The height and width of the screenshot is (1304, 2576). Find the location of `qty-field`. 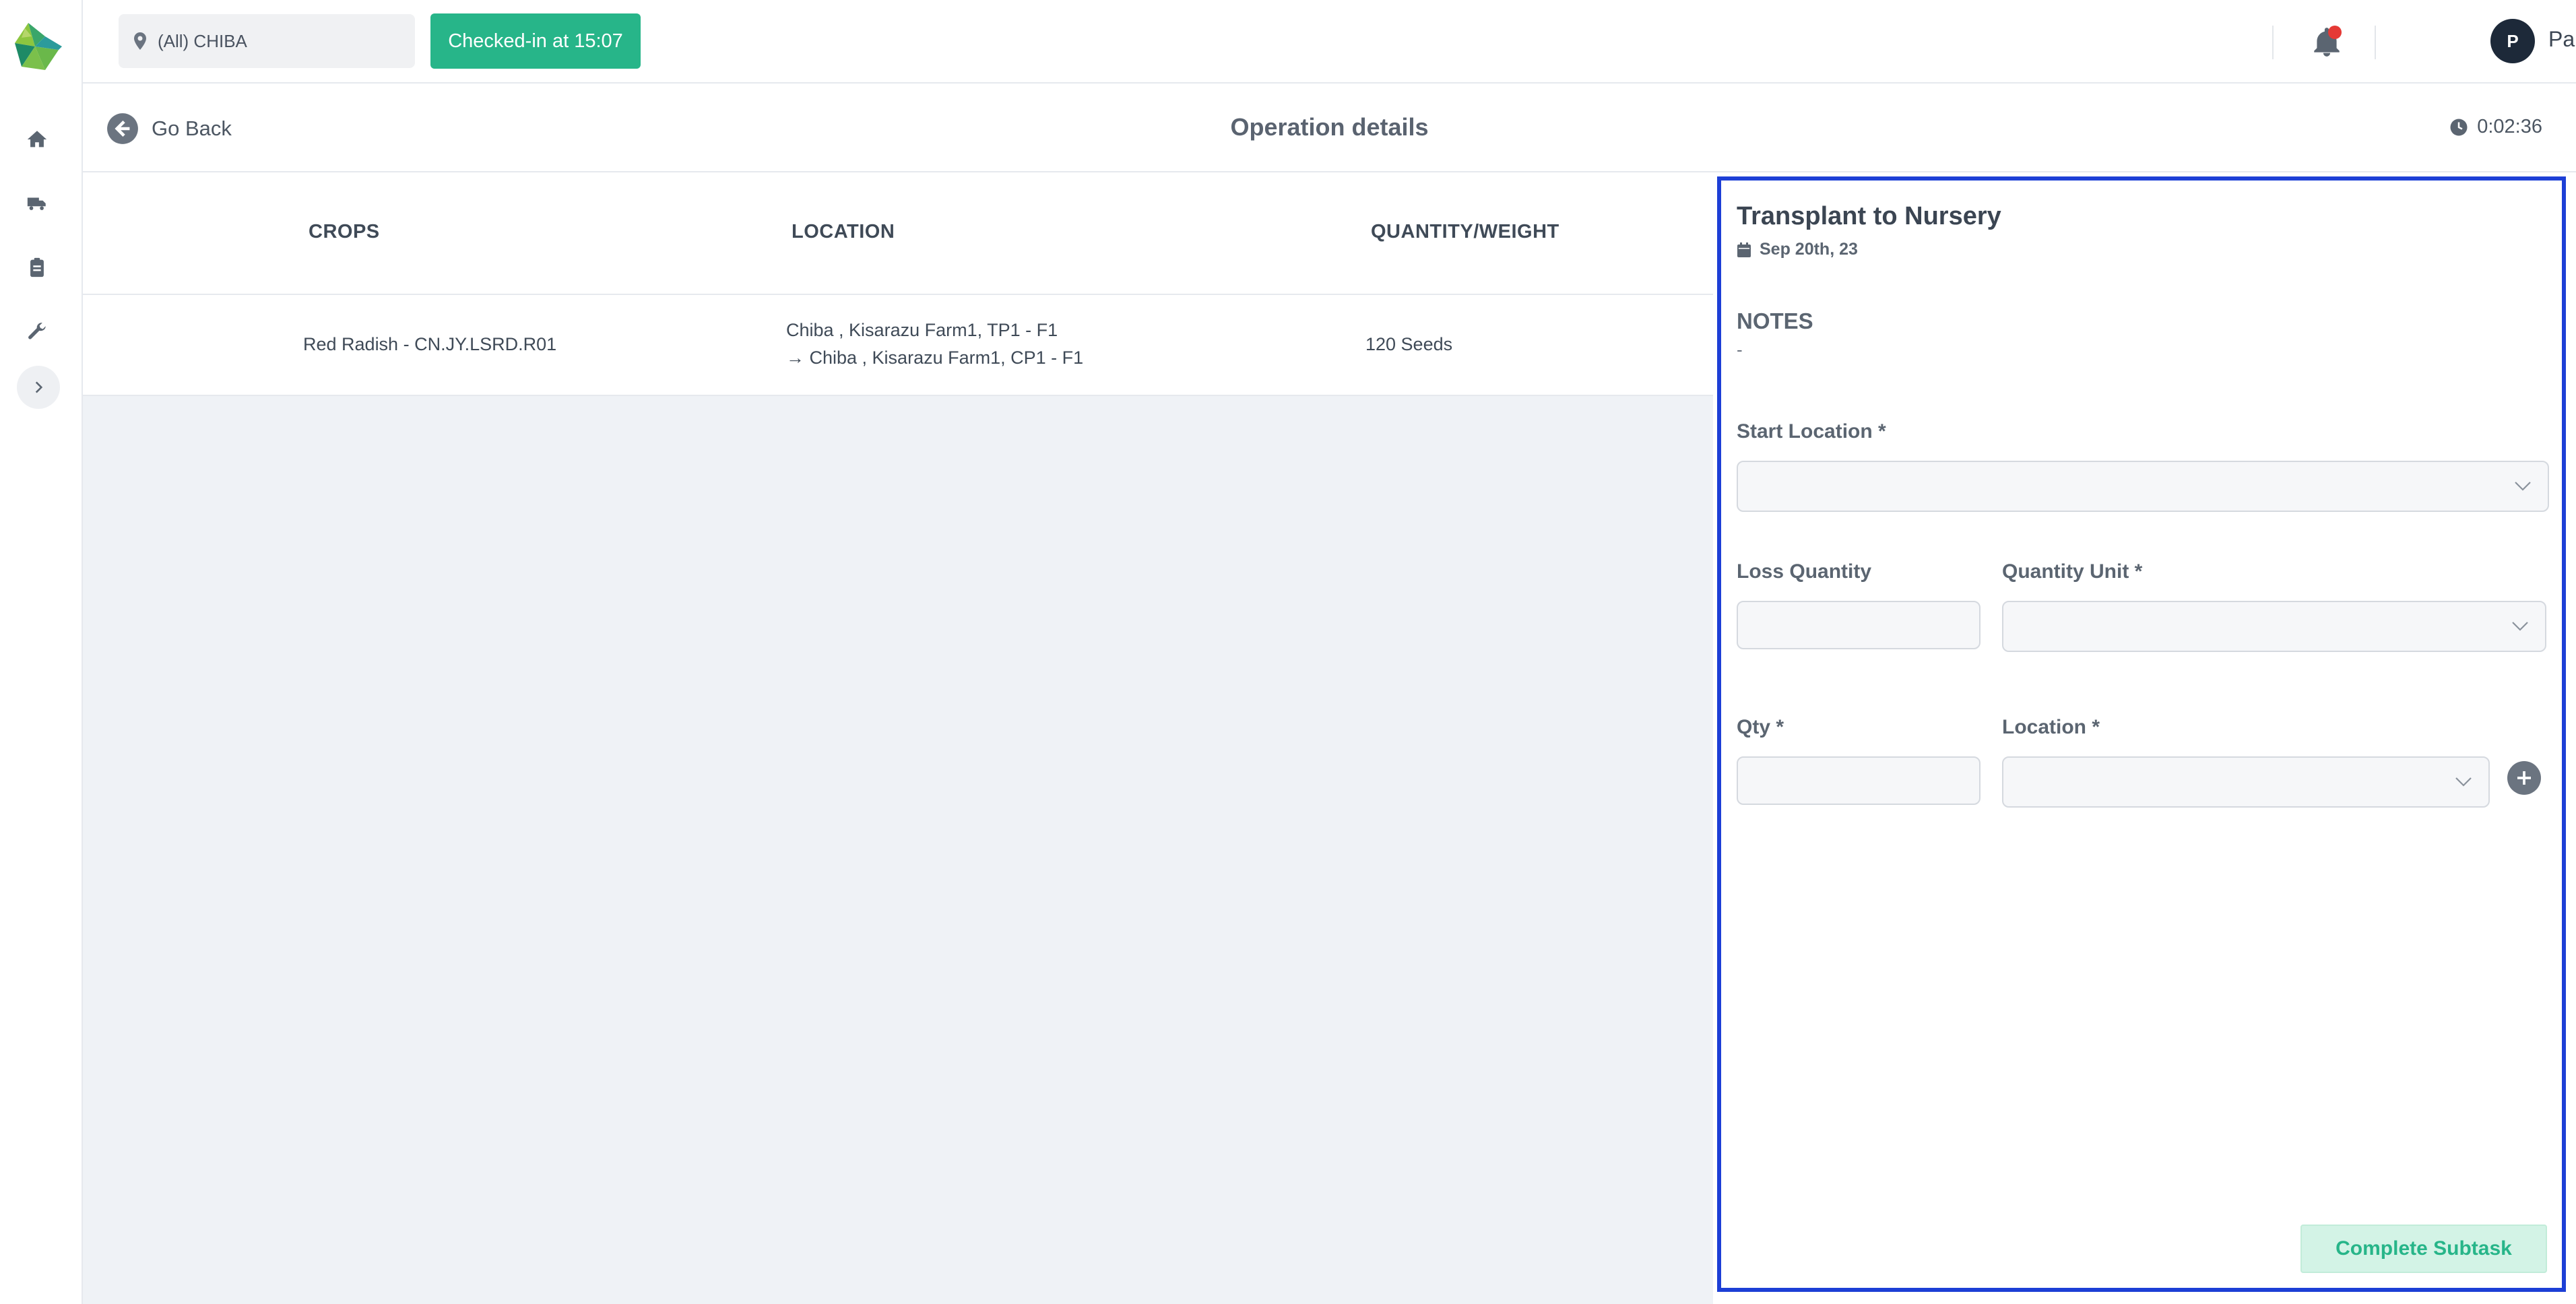

qty-field is located at coordinates (1859, 780).